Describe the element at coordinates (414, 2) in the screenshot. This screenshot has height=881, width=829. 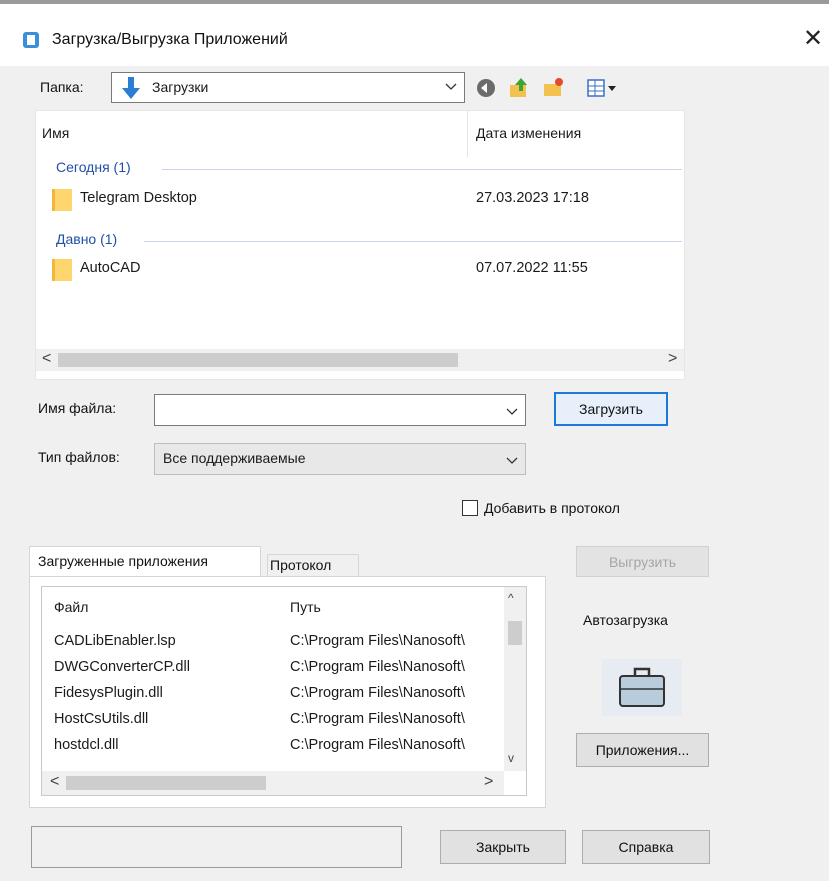
I see `window-top-border` at that location.